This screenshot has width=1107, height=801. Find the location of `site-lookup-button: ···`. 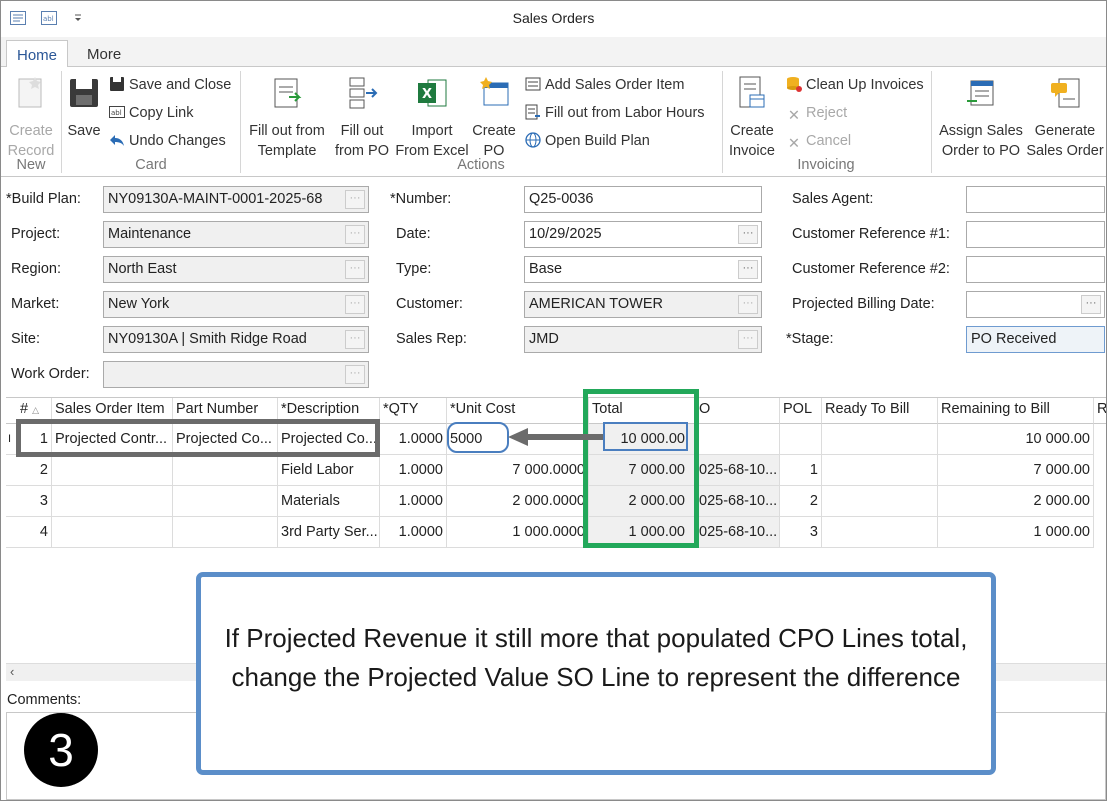

site-lookup-button: ··· is located at coordinates (355, 339).